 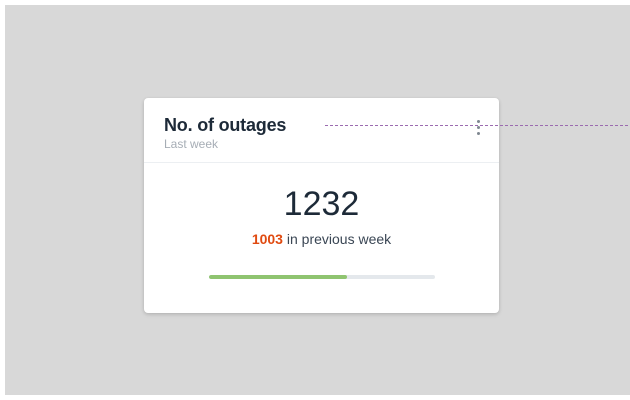 What do you see at coordinates (337, 239) in the screenshot?
I see `previous-week-label: in previous week` at bounding box center [337, 239].